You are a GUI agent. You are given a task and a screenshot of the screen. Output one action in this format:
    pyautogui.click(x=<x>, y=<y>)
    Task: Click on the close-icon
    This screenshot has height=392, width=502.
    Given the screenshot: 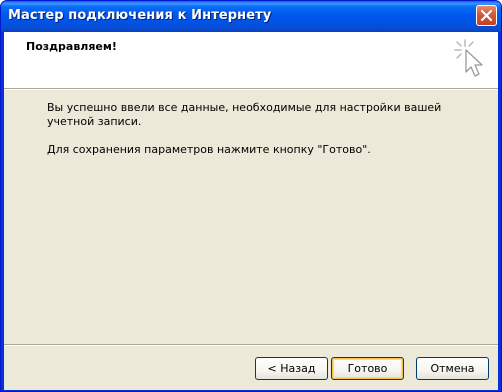 What is the action you would take?
    pyautogui.click(x=486, y=15)
    